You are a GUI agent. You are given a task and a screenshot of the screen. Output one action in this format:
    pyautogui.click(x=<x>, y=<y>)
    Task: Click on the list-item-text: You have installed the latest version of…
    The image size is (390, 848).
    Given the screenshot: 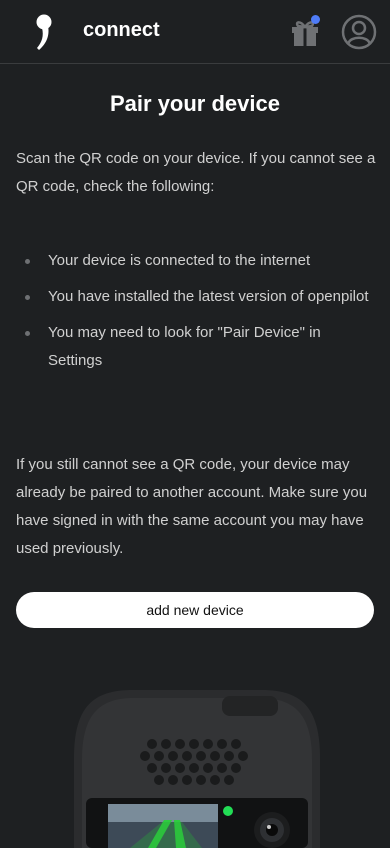 What is the action you would take?
    pyautogui.click(x=208, y=296)
    